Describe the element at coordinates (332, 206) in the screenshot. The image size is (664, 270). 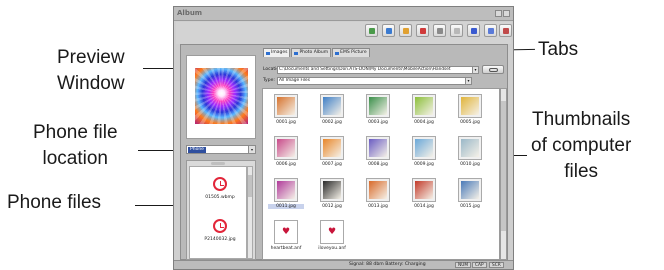
I see `thumbnail-filename: 0012.jpg` at that location.